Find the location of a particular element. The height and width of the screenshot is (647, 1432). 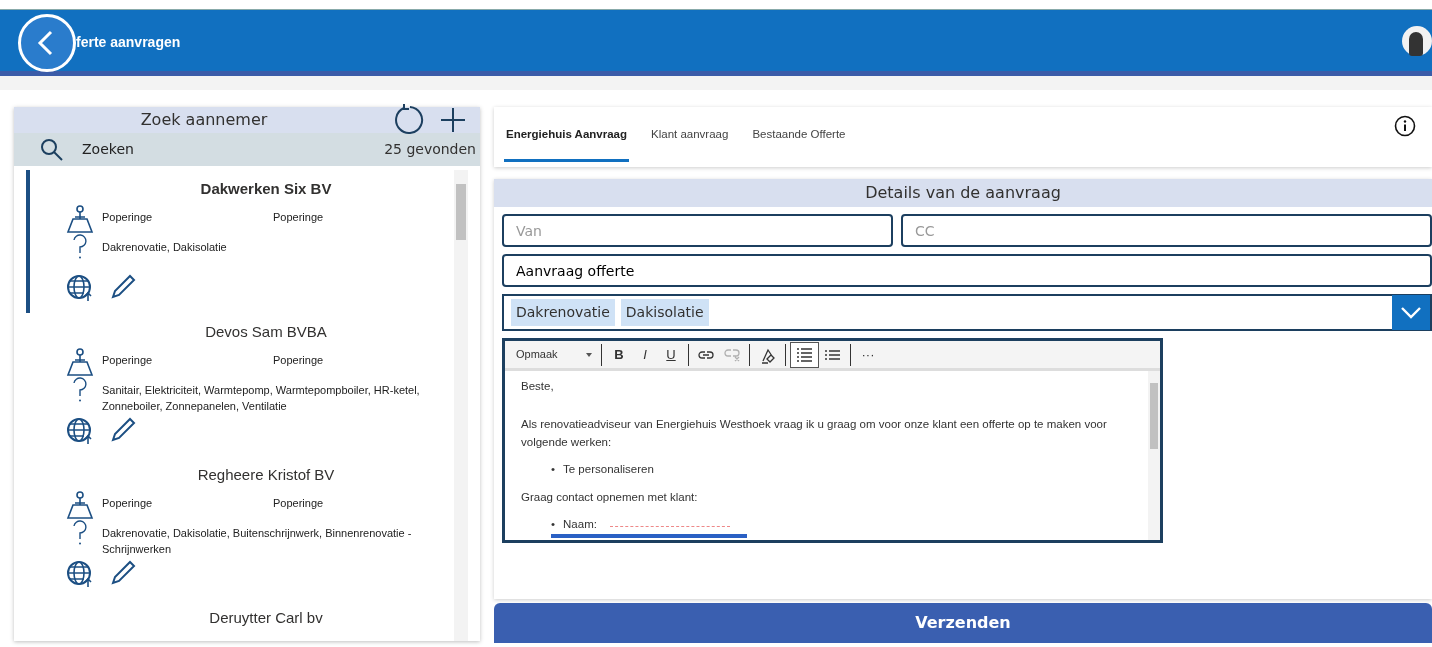

back-button is located at coordinates (47, 43).